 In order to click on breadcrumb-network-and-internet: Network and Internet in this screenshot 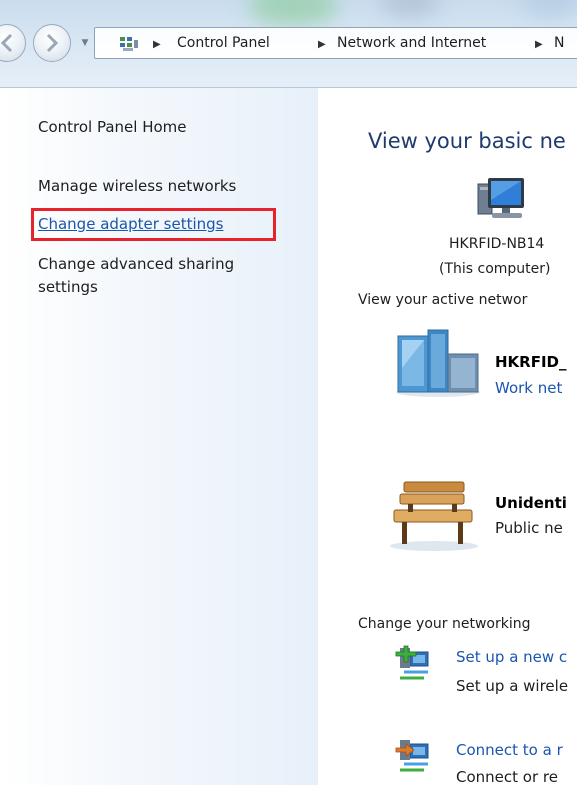, I will do `click(411, 43)`.